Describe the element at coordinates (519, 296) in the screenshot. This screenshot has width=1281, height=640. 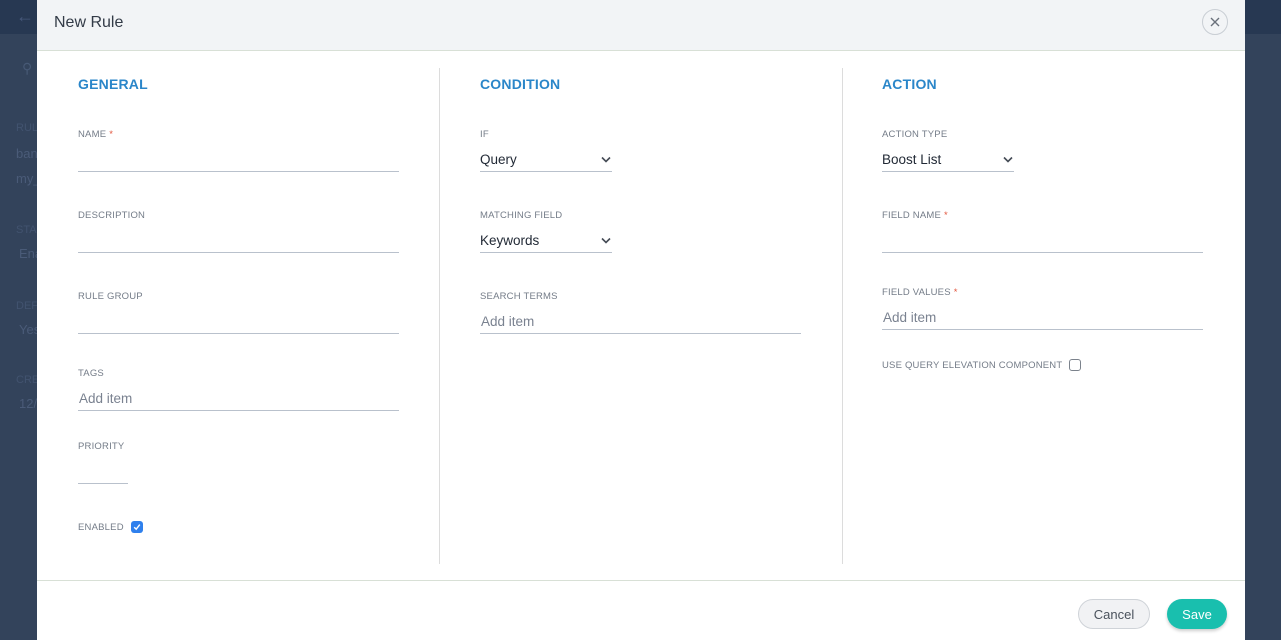
I see `search-terms-label: SEARCH TERMS` at that location.